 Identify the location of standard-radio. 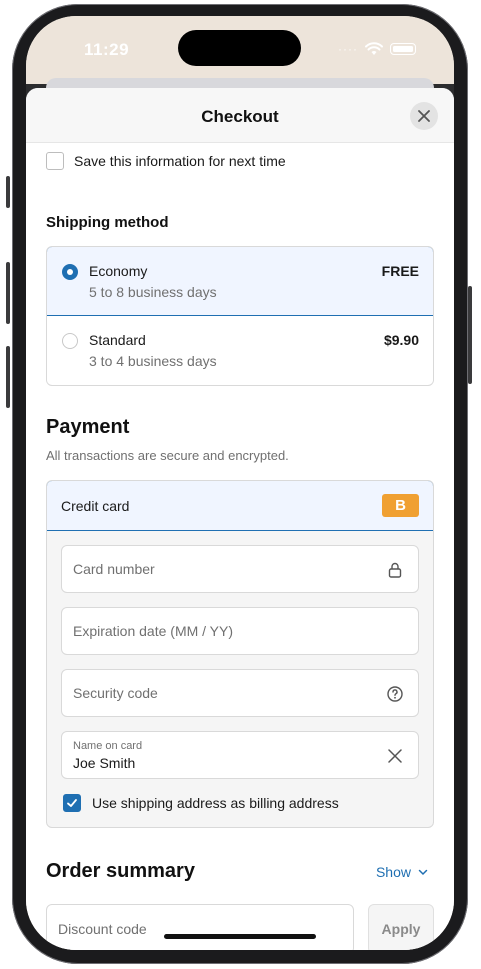
(70, 341).